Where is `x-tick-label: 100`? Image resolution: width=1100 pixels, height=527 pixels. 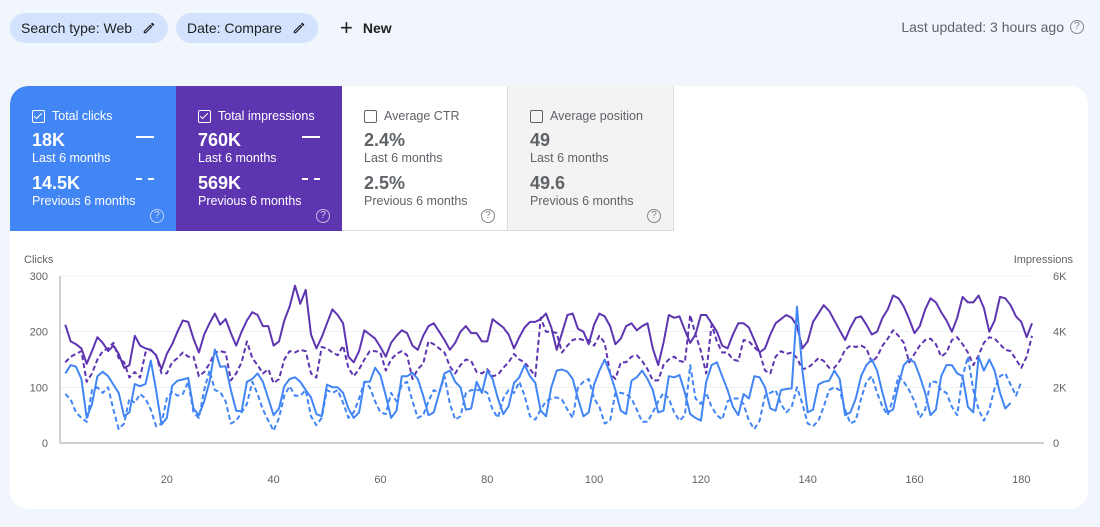 x-tick-label: 100 is located at coordinates (594, 480).